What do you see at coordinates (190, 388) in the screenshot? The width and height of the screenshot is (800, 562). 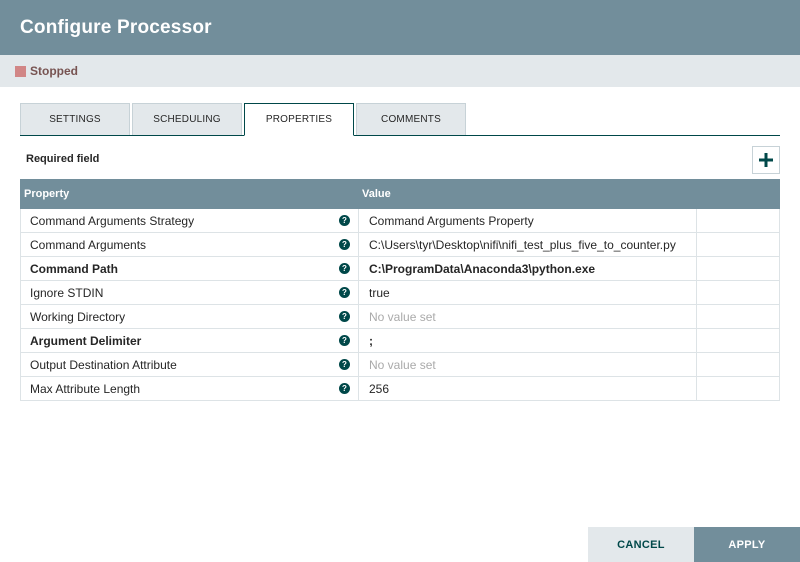 I see `property-name: Max Attribute Length?` at bounding box center [190, 388].